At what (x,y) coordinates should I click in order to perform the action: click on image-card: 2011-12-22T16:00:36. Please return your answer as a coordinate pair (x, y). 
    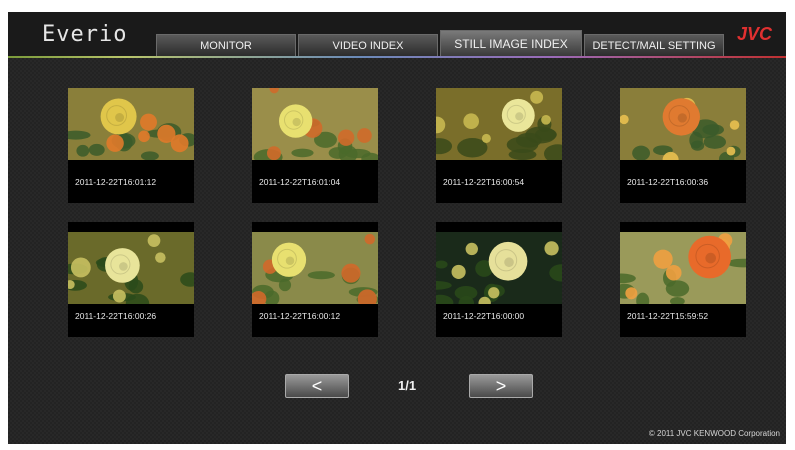
    Looking at the image, I should click on (683, 145).